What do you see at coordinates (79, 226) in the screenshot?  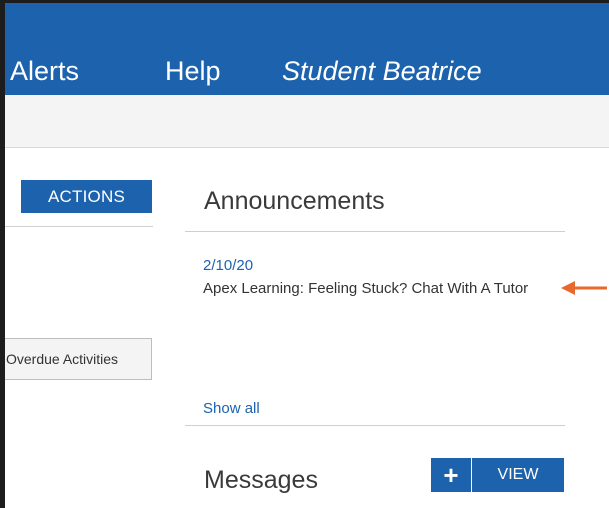 I see `left-panel-divider` at bounding box center [79, 226].